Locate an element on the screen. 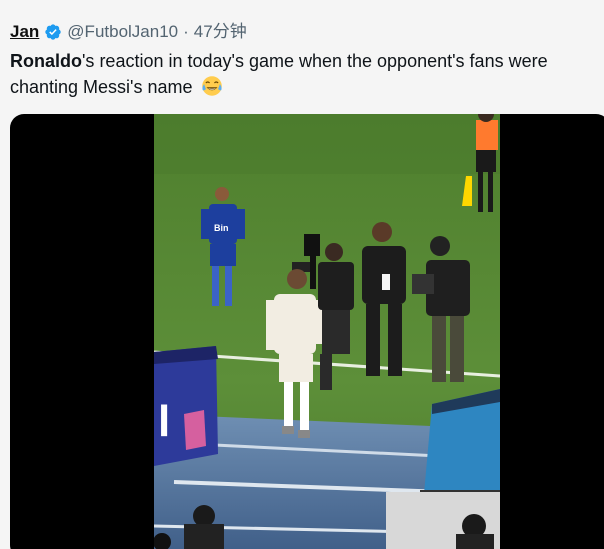 The image size is (604, 549). tweet-timestamp: 47分钟 is located at coordinates (220, 32).